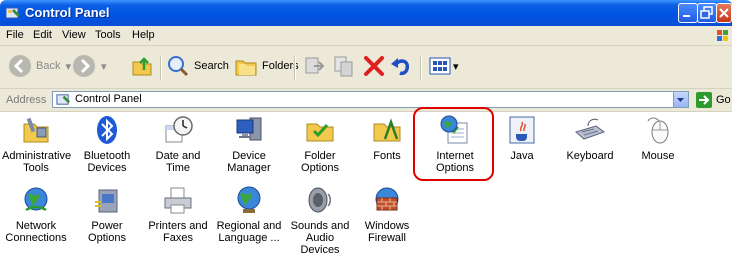 The width and height of the screenshot is (732, 256). Describe the element at coordinates (178, 232) in the screenshot. I see `item-label: Printers and Faxes` at that location.